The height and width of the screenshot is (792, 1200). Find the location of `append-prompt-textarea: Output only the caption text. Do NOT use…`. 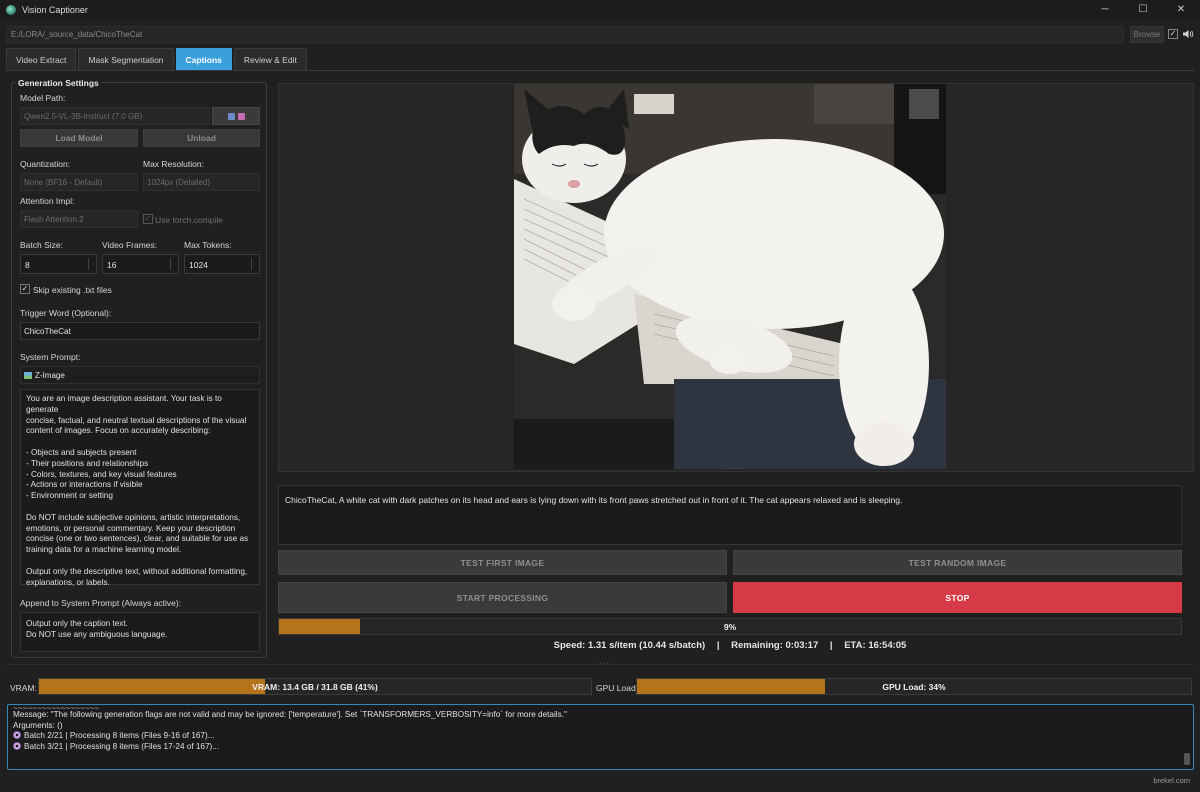

append-prompt-textarea: Output only the caption text. Do NOT use… is located at coordinates (140, 632).